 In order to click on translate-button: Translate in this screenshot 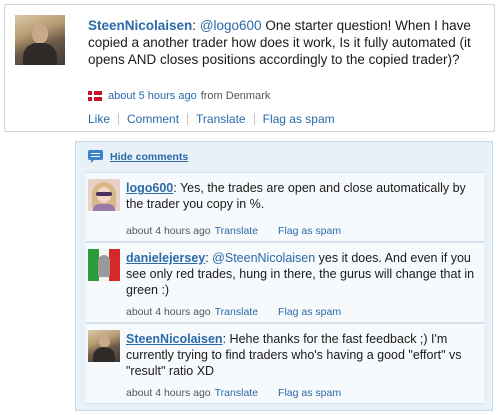, I will do `click(221, 119)`.